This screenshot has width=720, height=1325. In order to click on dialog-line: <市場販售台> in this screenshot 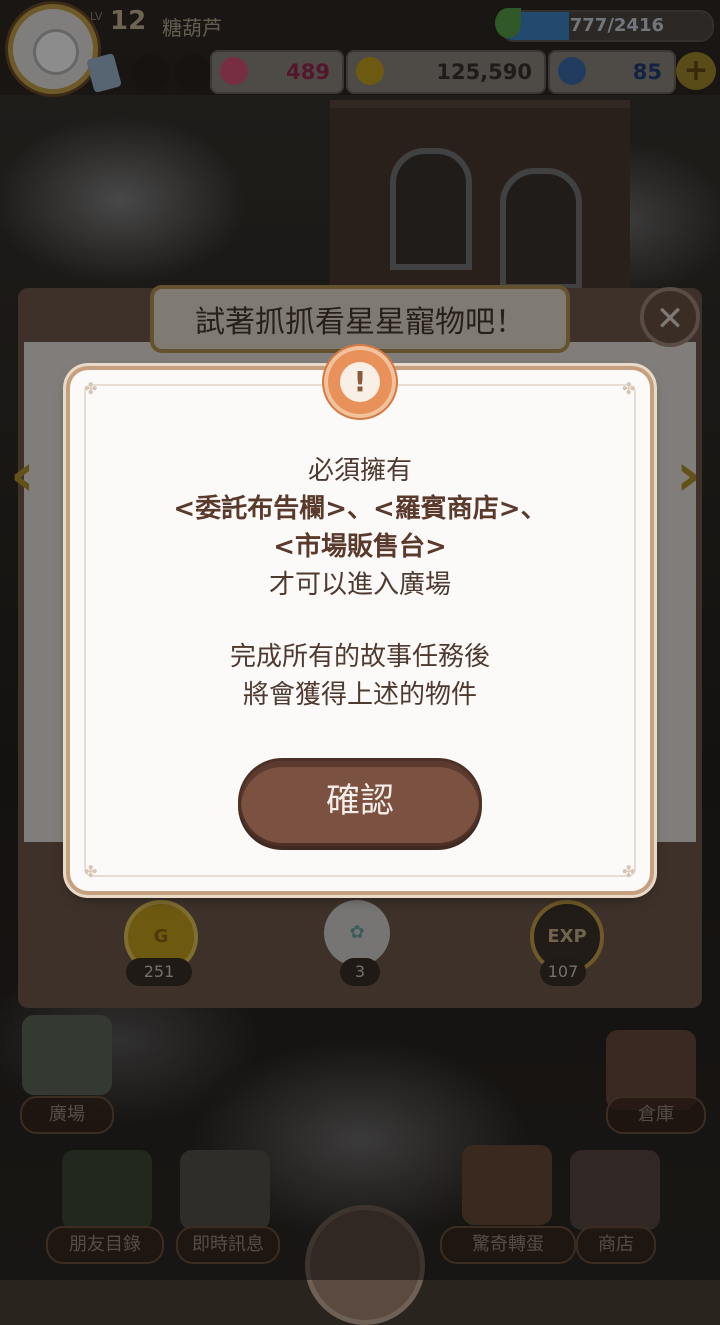, I will do `click(360, 547)`.